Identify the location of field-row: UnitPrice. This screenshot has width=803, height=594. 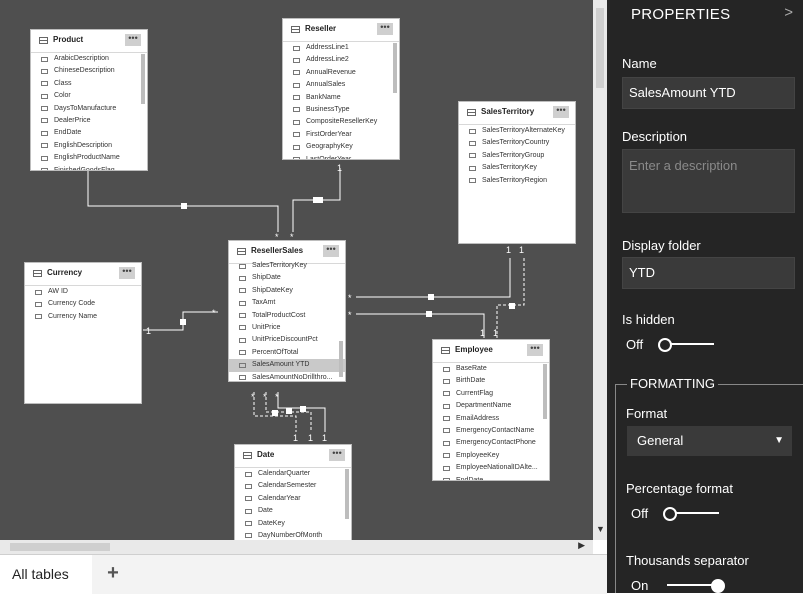
(287, 328).